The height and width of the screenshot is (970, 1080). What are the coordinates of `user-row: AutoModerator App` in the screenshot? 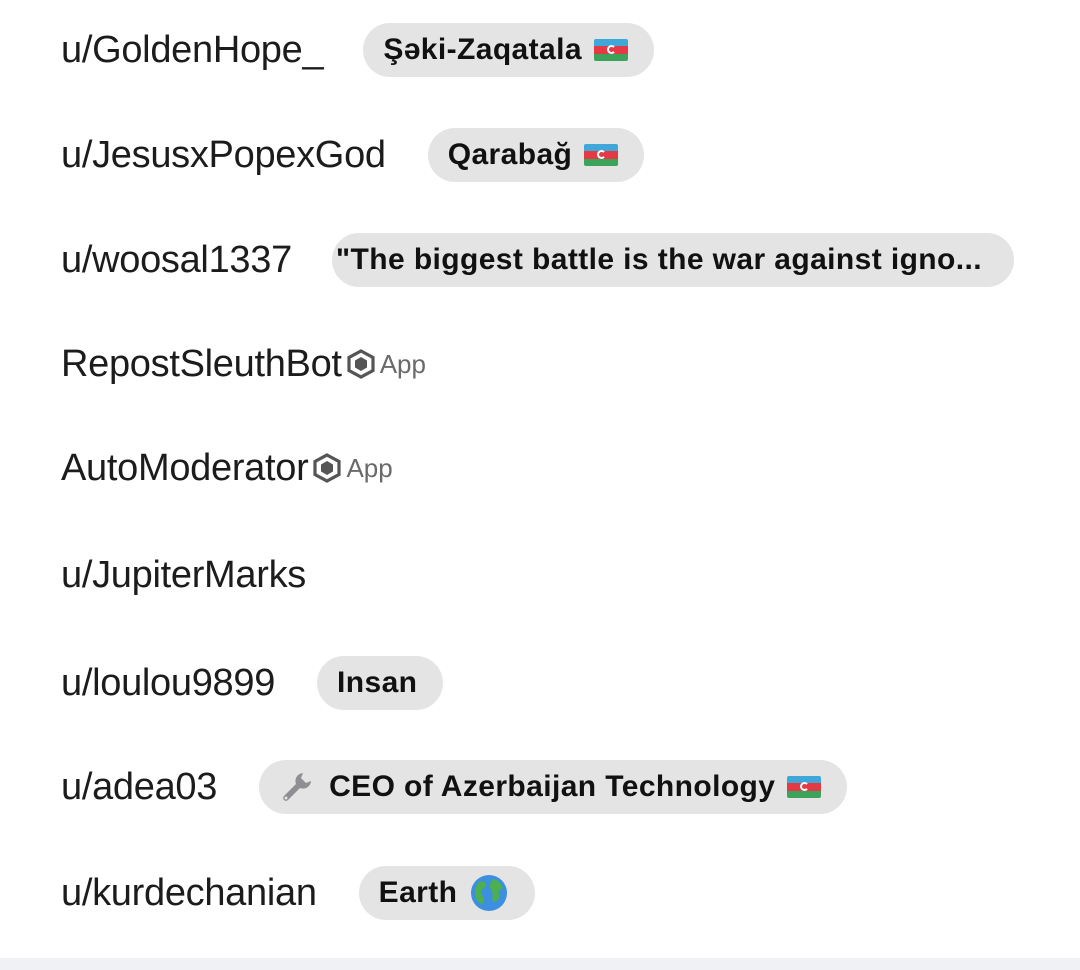 It's located at (227, 468).